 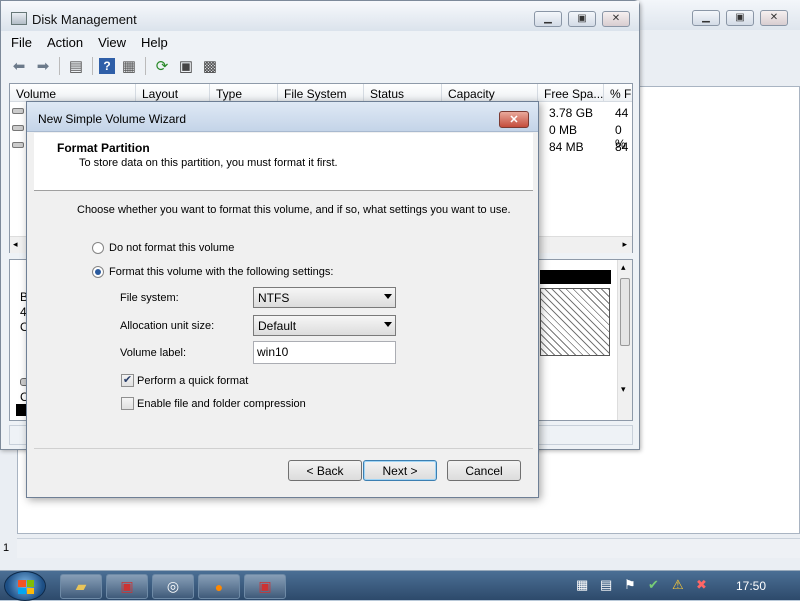 I want to click on back-arrow-icon: ⬅, so click(x=19, y=66).